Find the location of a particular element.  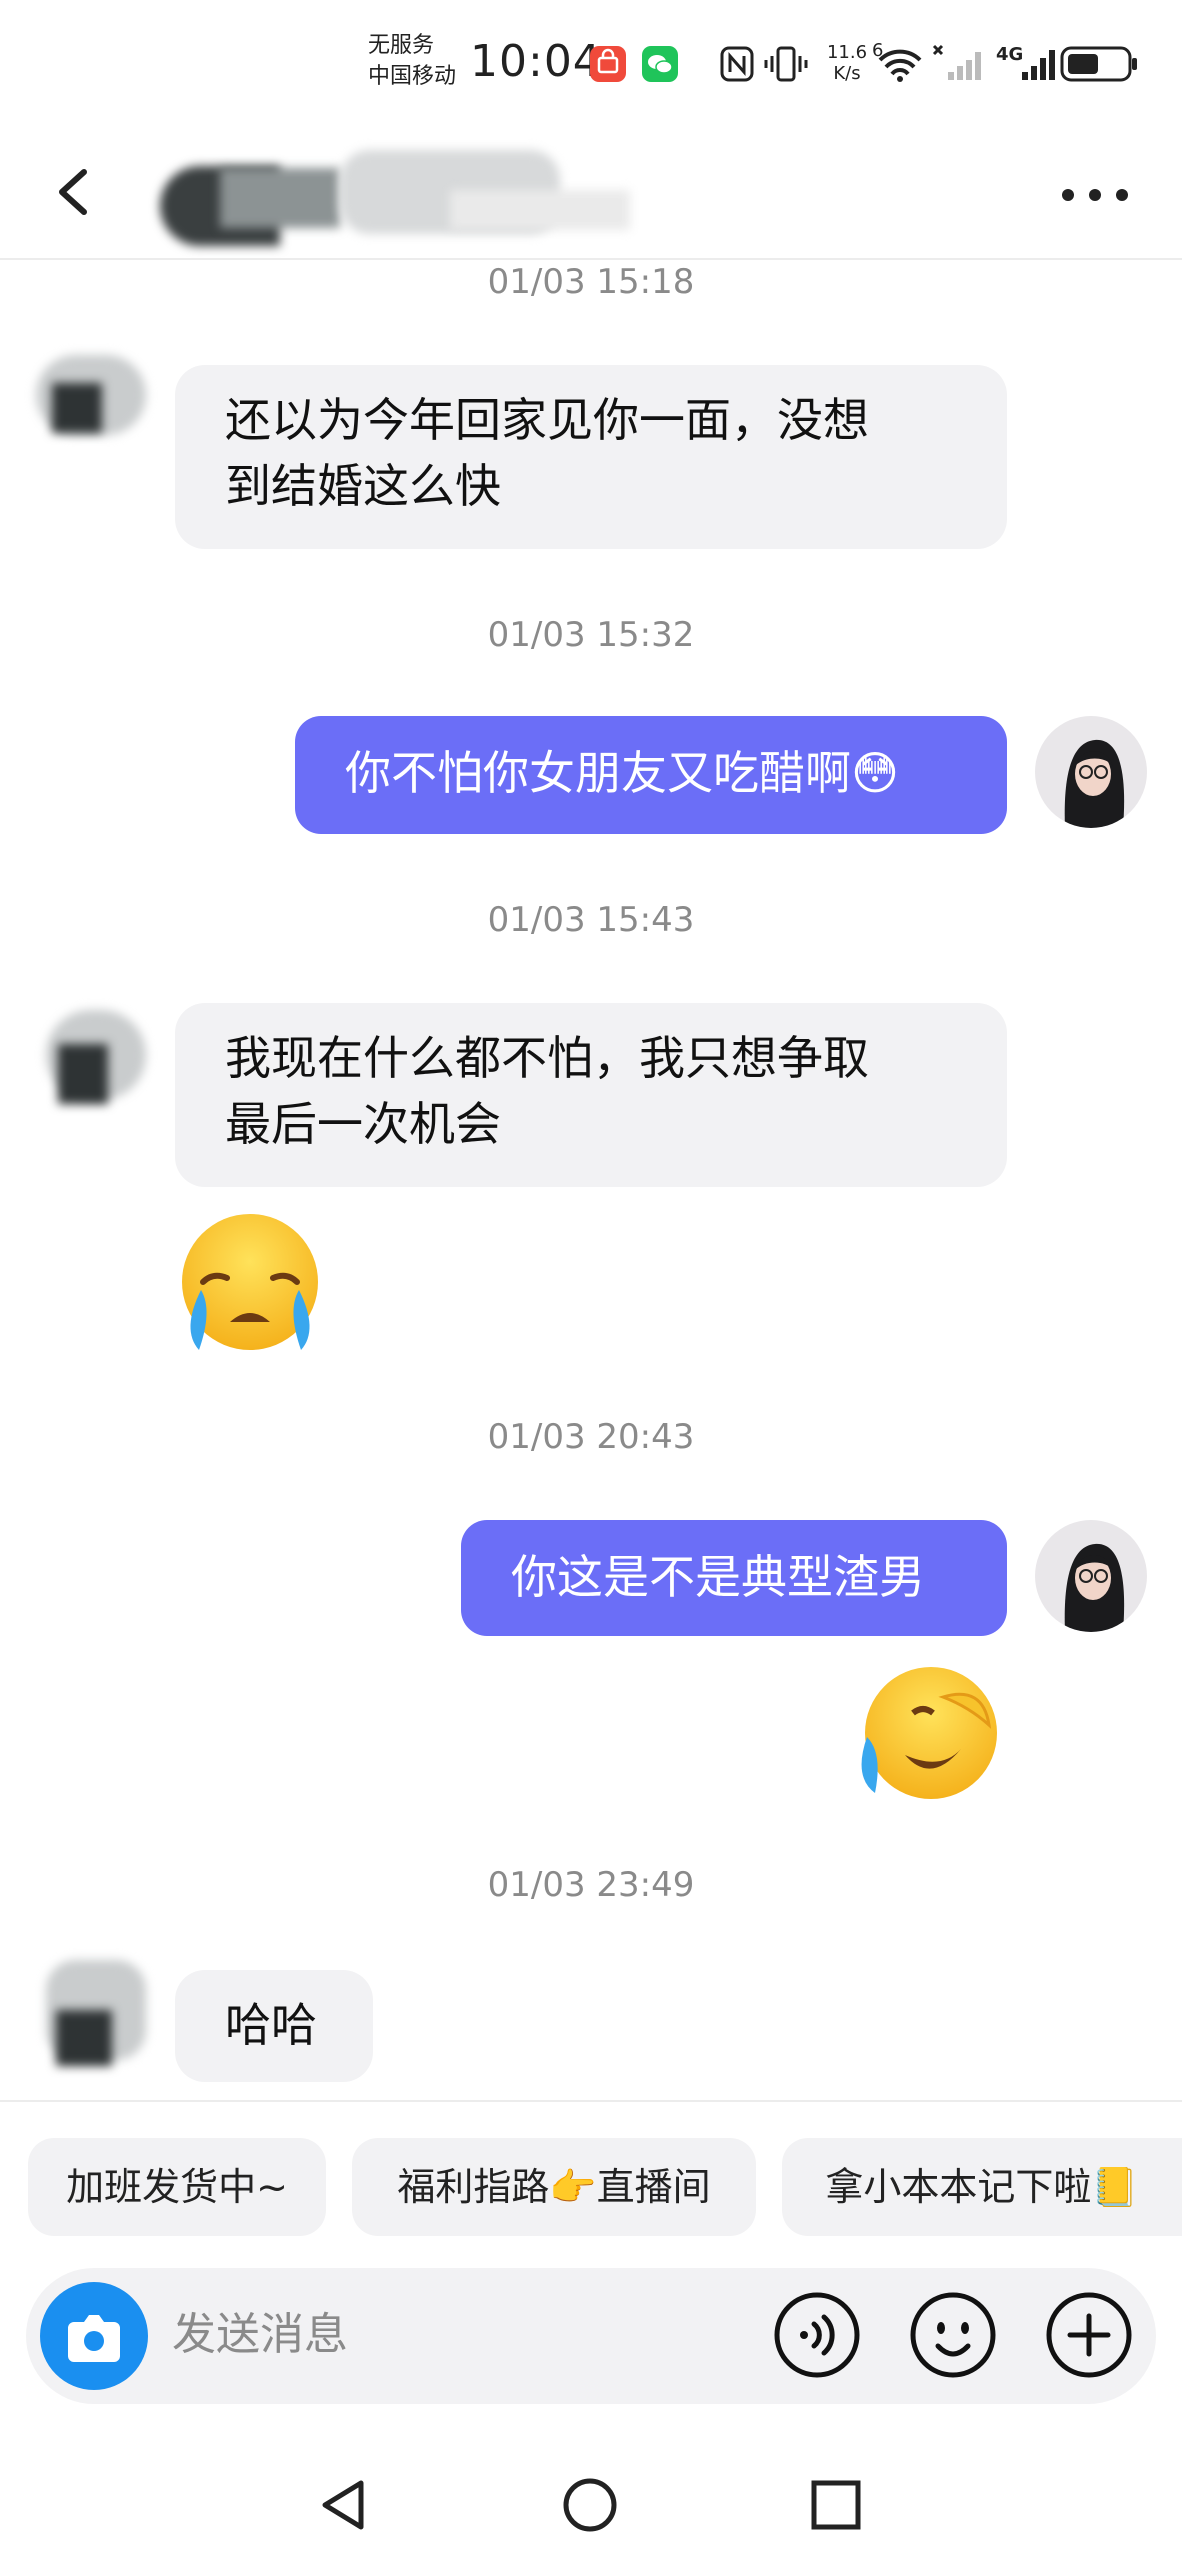

outgoing-message-bubble: 你这是不是典型渣男 is located at coordinates (734, 1578).